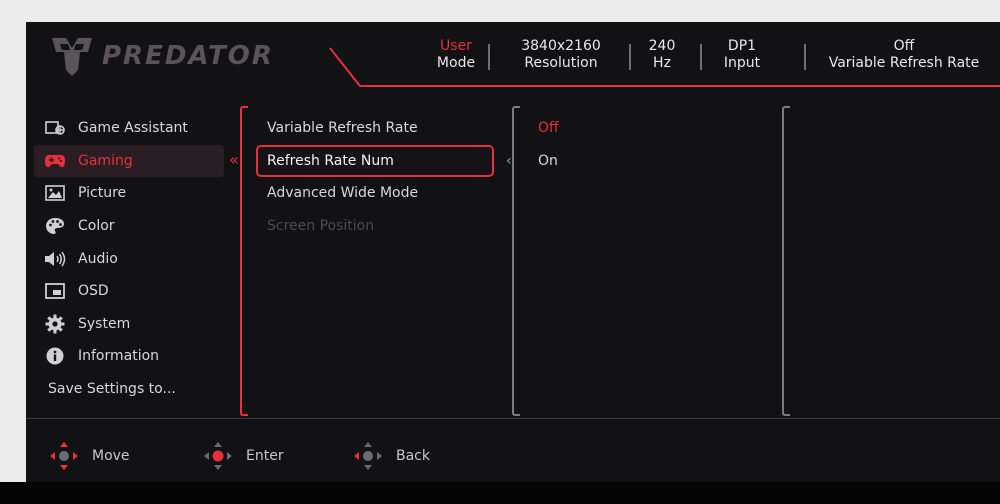 The width and height of the screenshot is (1000, 504). Describe the element at coordinates (104, 323) in the screenshot. I see `menu-item-label: System` at that location.